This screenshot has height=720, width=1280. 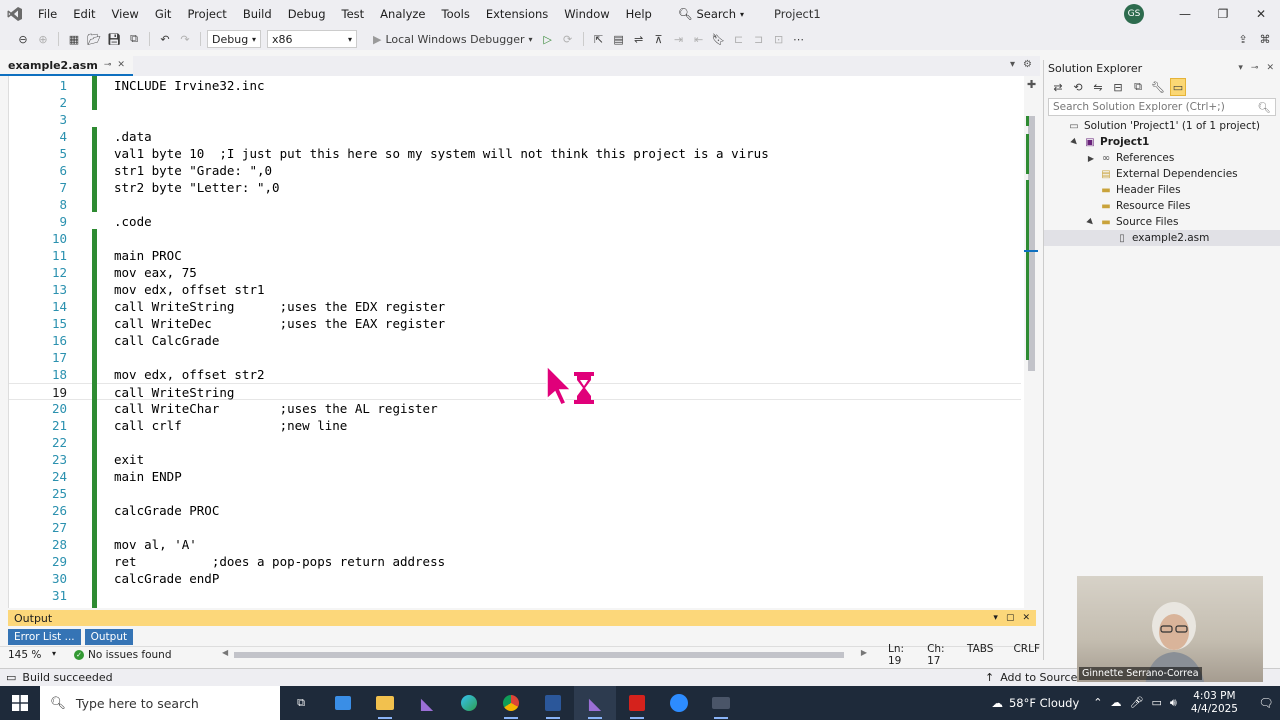 What do you see at coordinates (1098, 87) in the screenshot?
I see `pending-changes-icon: ⇋` at bounding box center [1098, 87].